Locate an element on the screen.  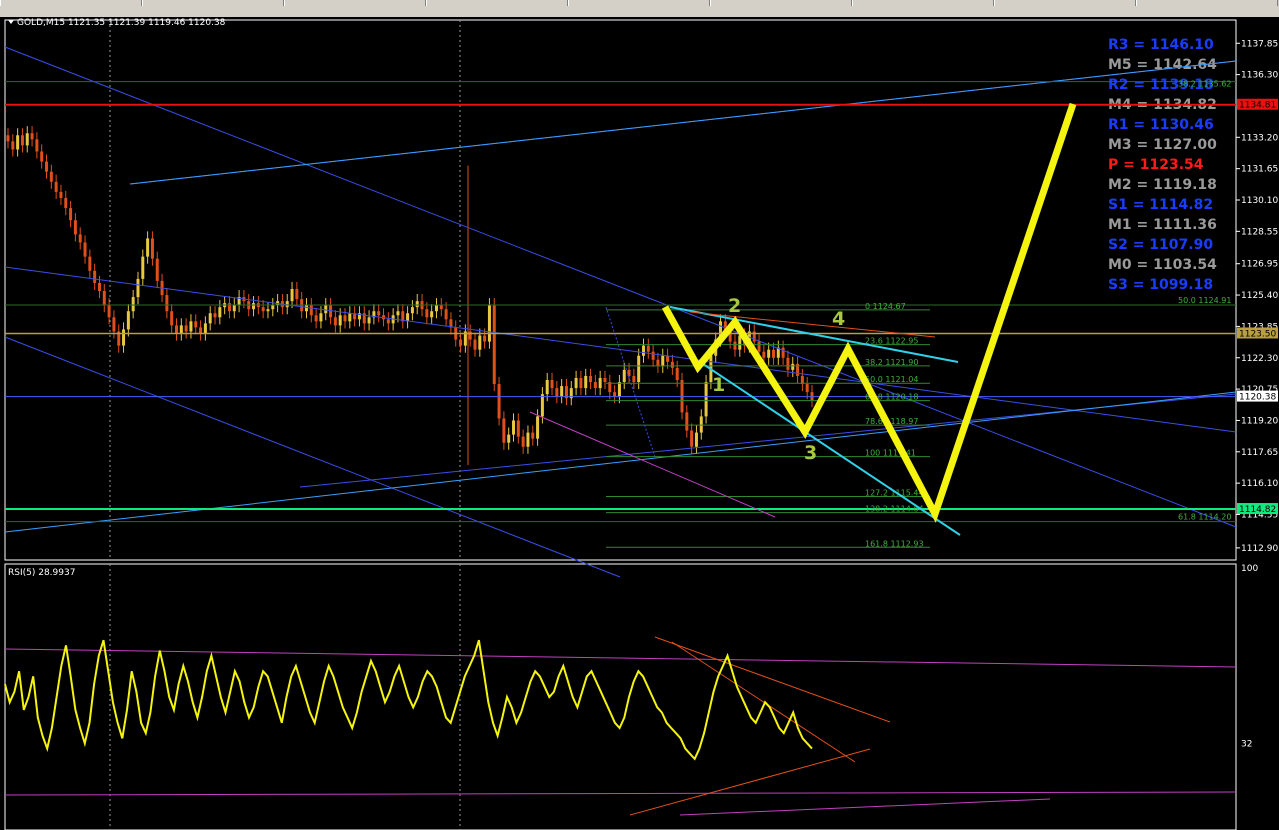
fib-retracement-label: 23.6 1122.95 is located at coordinates (891, 341).